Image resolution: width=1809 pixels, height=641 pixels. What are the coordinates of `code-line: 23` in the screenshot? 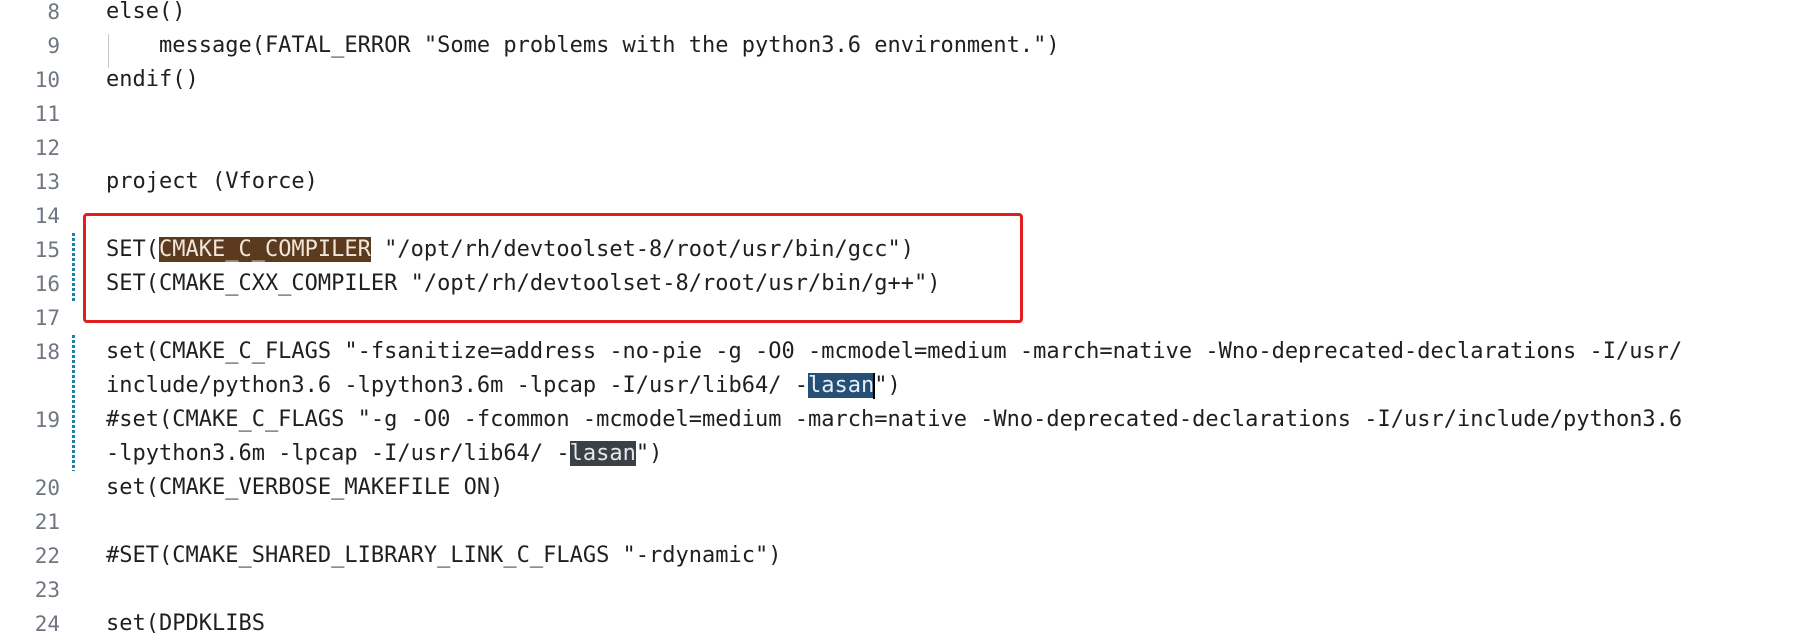 It's located at (904, 590).